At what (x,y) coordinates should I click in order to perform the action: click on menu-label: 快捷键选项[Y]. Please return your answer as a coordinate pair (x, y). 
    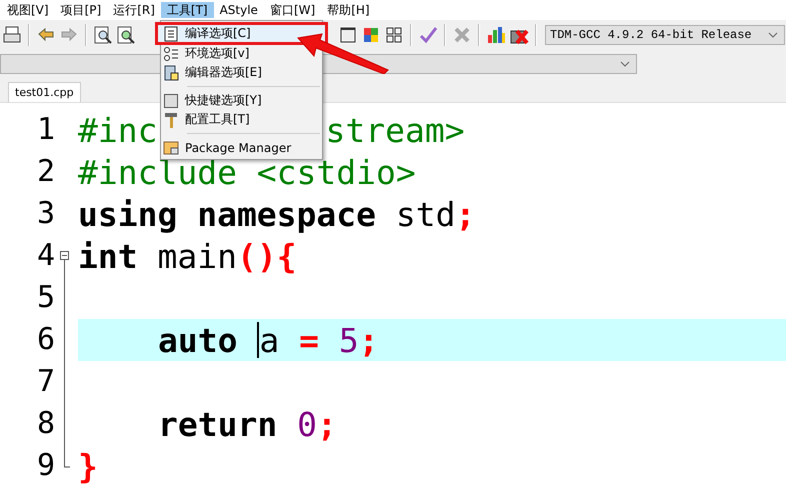
    Looking at the image, I should click on (223, 100).